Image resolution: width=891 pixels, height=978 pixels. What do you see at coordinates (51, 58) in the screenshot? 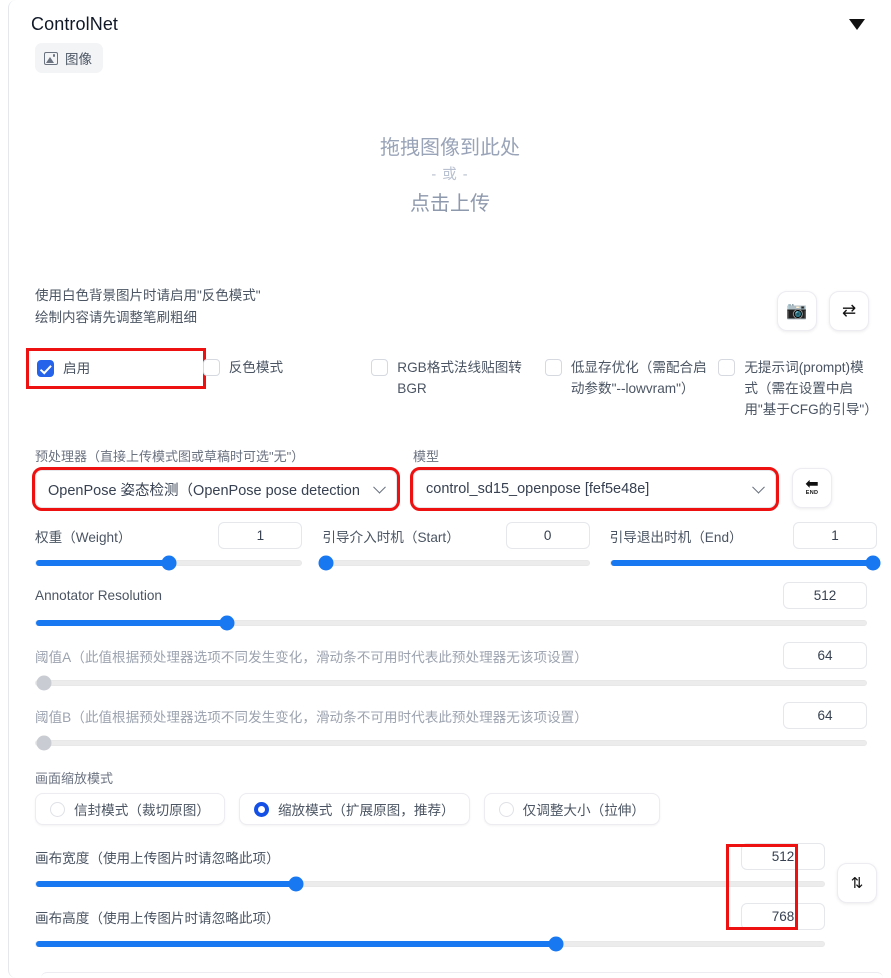
I see `image-icon` at bounding box center [51, 58].